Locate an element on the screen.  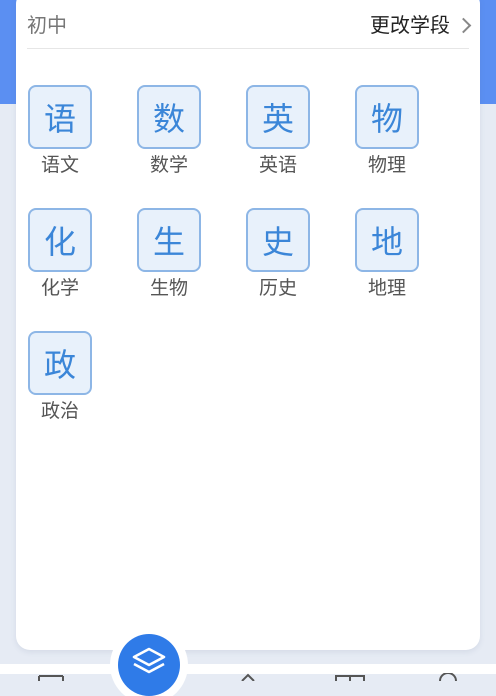
change-stage-label: 更改学段 is located at coordinates (410, 25).